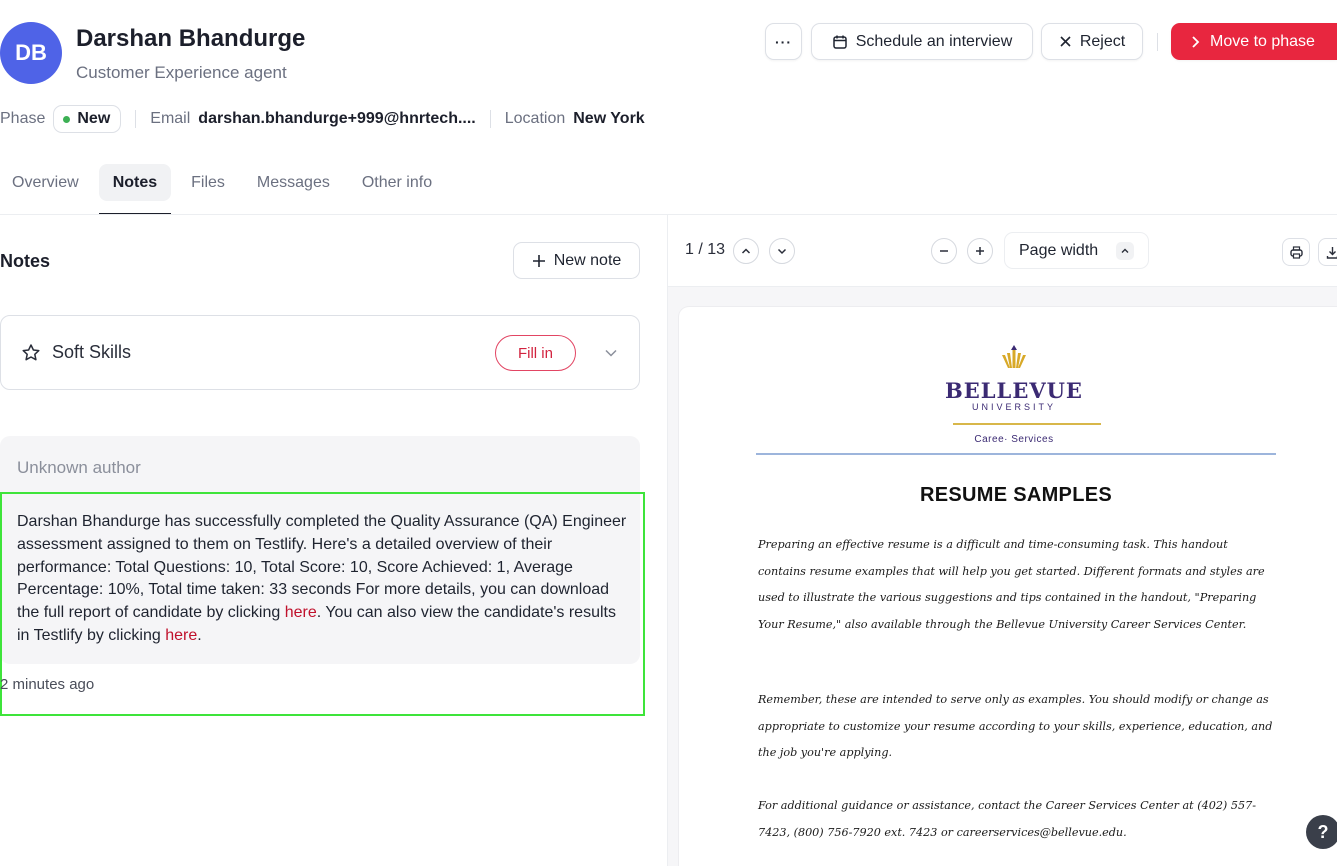 The image size is (1337, 866). Describe the element at coordinates (47, 684) in the screenshot. I see `note-timestamp: 2 minutes ago` at that location.